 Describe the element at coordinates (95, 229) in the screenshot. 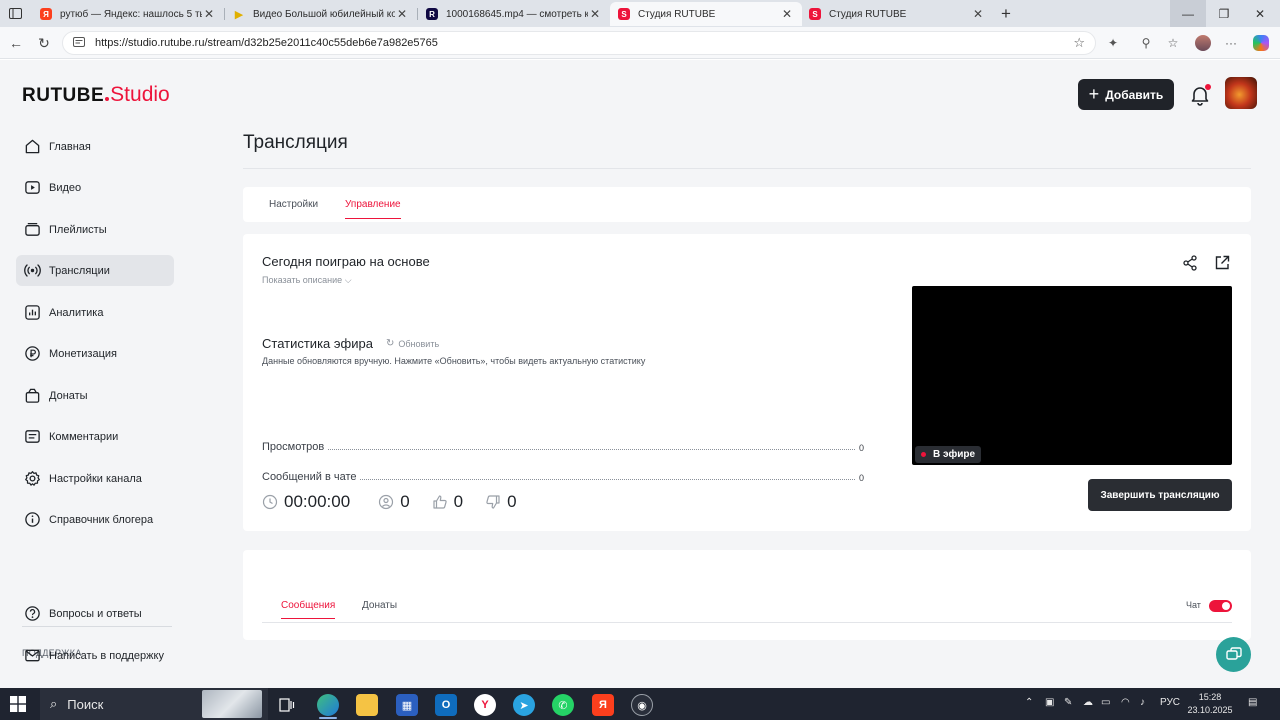

I see `sidebar-item-playlists: Плейлисты` at that location.